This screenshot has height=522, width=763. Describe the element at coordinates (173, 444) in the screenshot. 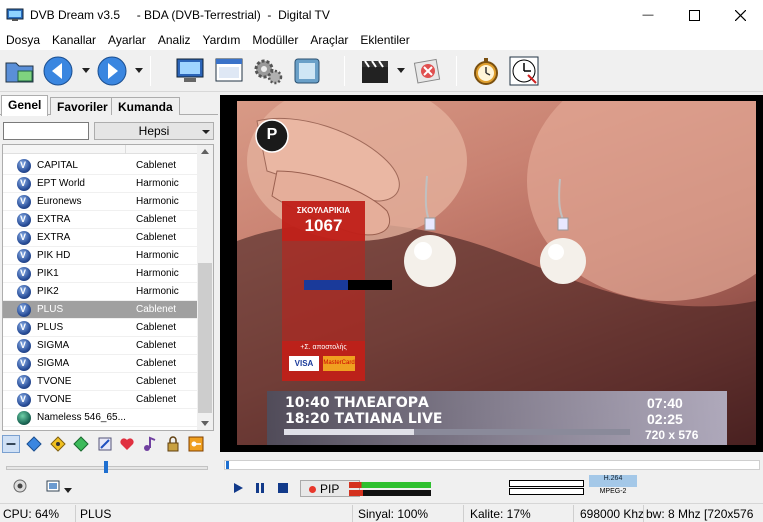

I see `lock-icon` at that location.